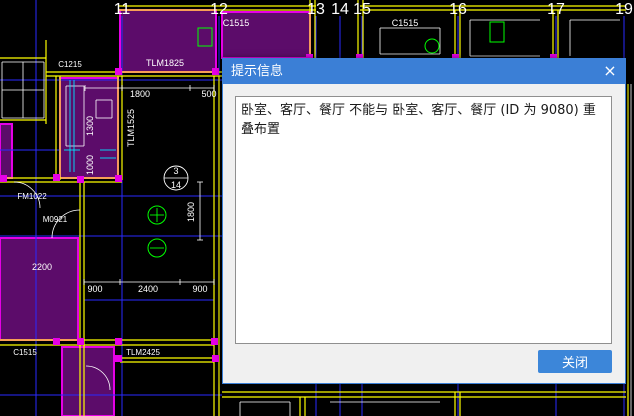 The width and height of the screenshot is (634, 416). What do you see at coordinates (316, 9) in the screenshot?
I see `axis-label: 13` at bounding box center [316, 9].